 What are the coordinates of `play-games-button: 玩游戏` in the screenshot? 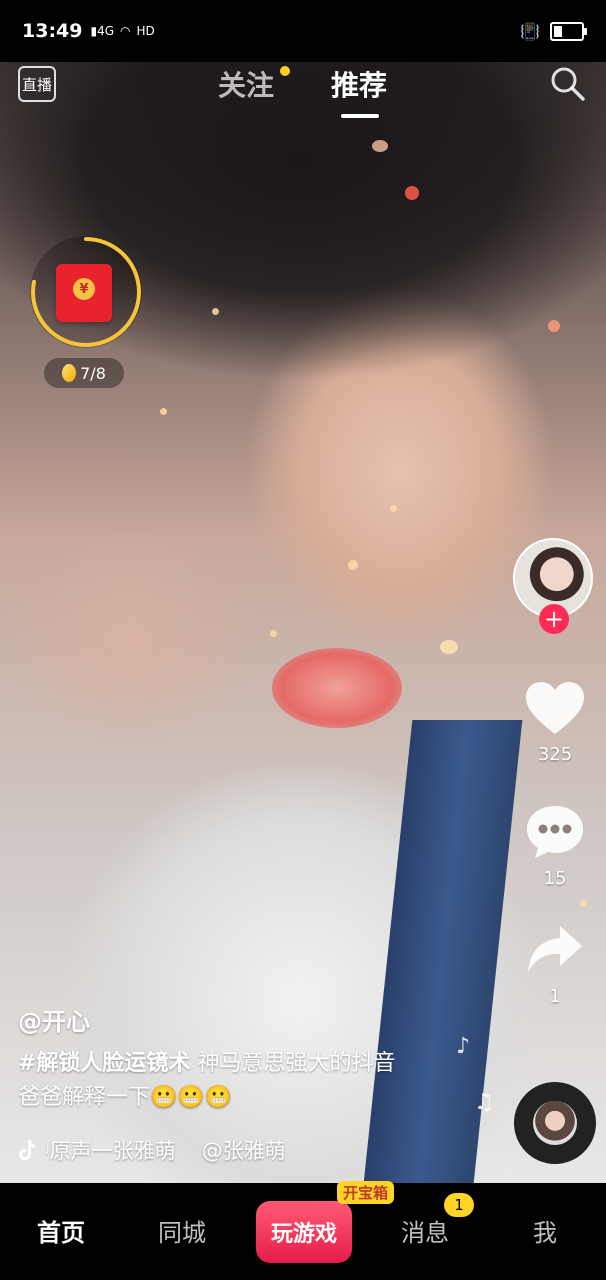 It's located at (304, 1232).